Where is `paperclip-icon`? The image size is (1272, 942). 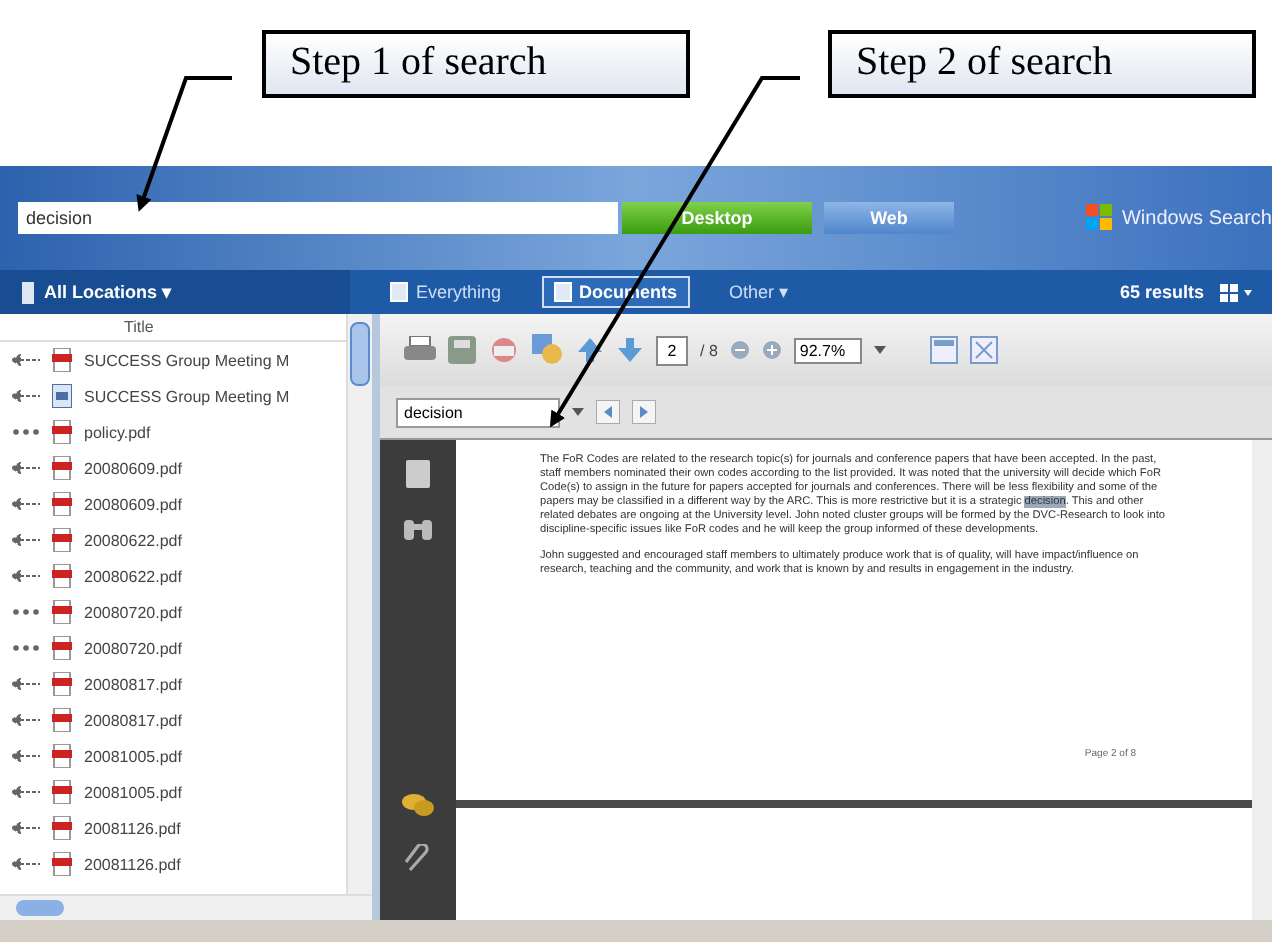
paperclip-icon is located at coordinates (418, 860).